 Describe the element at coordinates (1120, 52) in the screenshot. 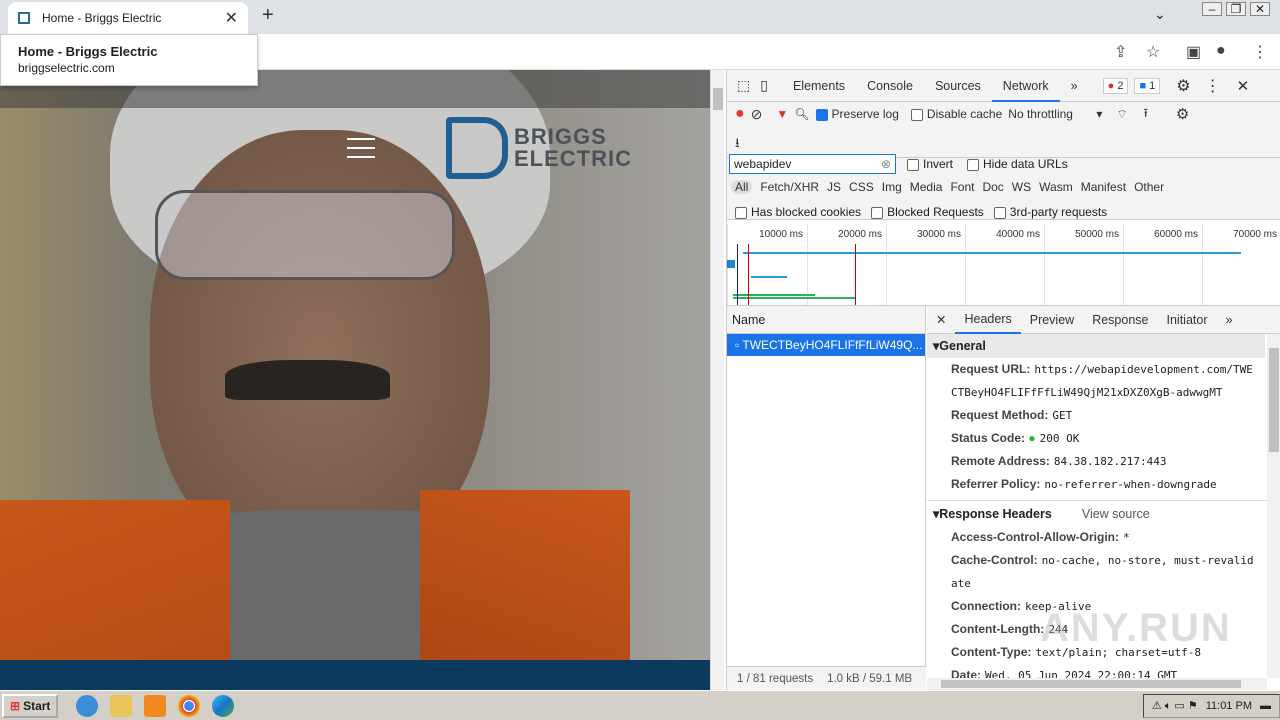

I see `share-icon: ⇪` at that location.